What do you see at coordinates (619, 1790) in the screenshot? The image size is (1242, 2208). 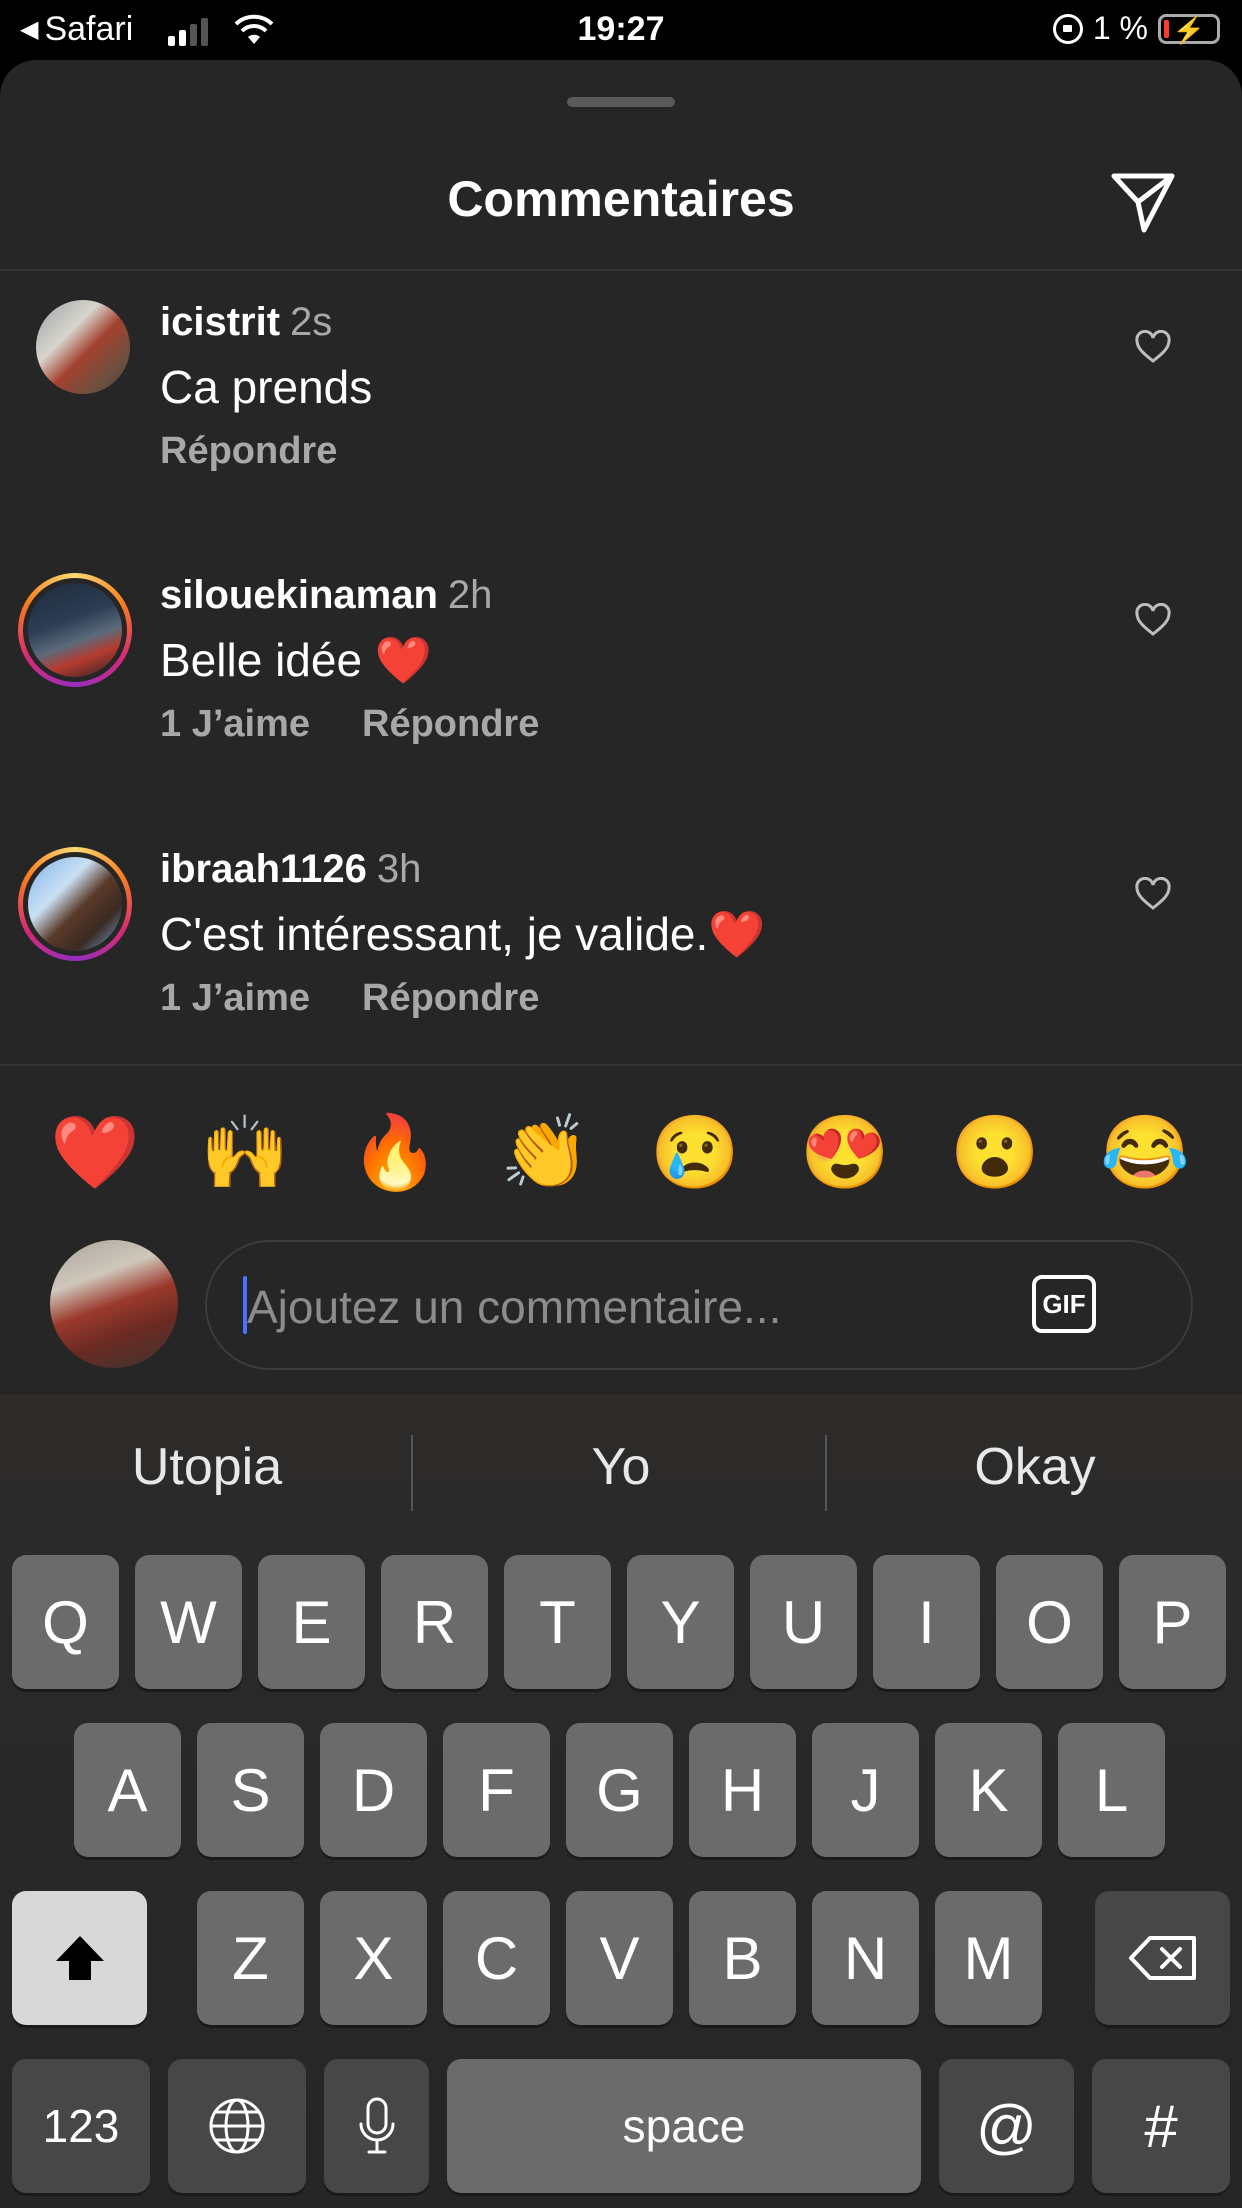 I see `key-g: G` at bounding box center [619, 1790].